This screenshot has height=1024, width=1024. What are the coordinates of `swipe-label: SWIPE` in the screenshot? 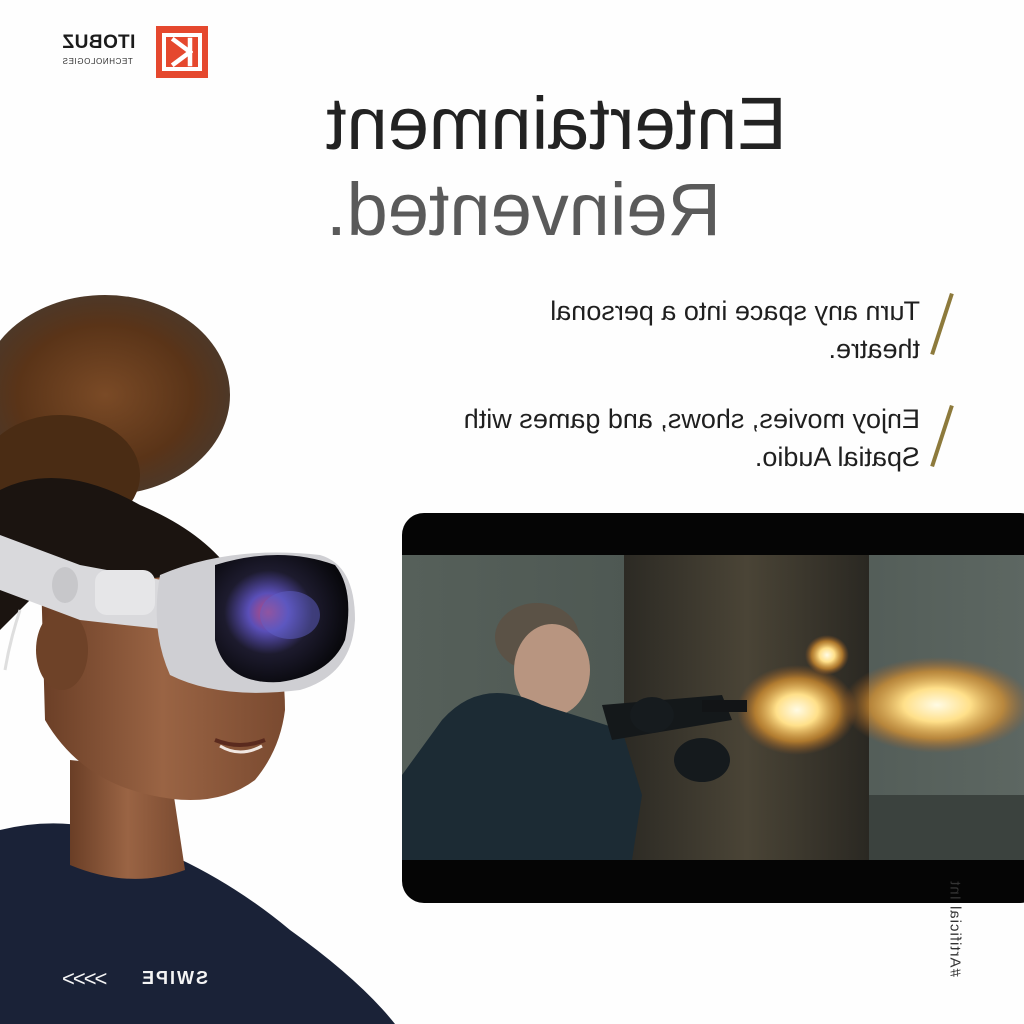 It's located at (174, 978).